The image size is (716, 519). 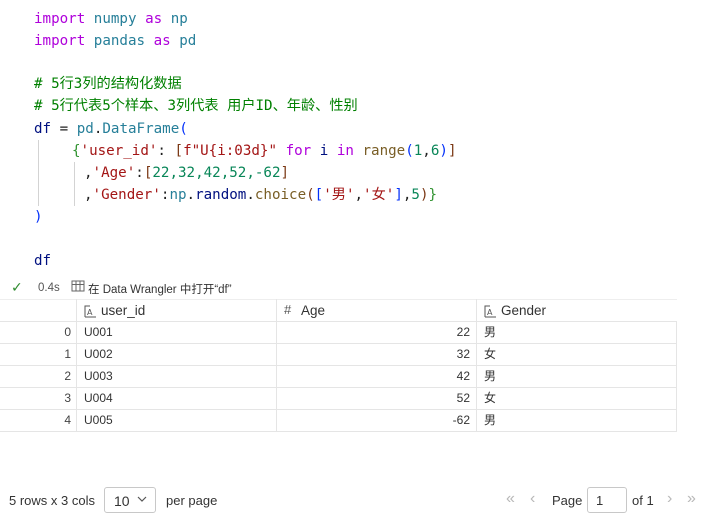 What do you see at coordinates (338, 310) in the screenshot?
I see `table-header: A user_id # Age A Gender` at bounding box center [338, 310].